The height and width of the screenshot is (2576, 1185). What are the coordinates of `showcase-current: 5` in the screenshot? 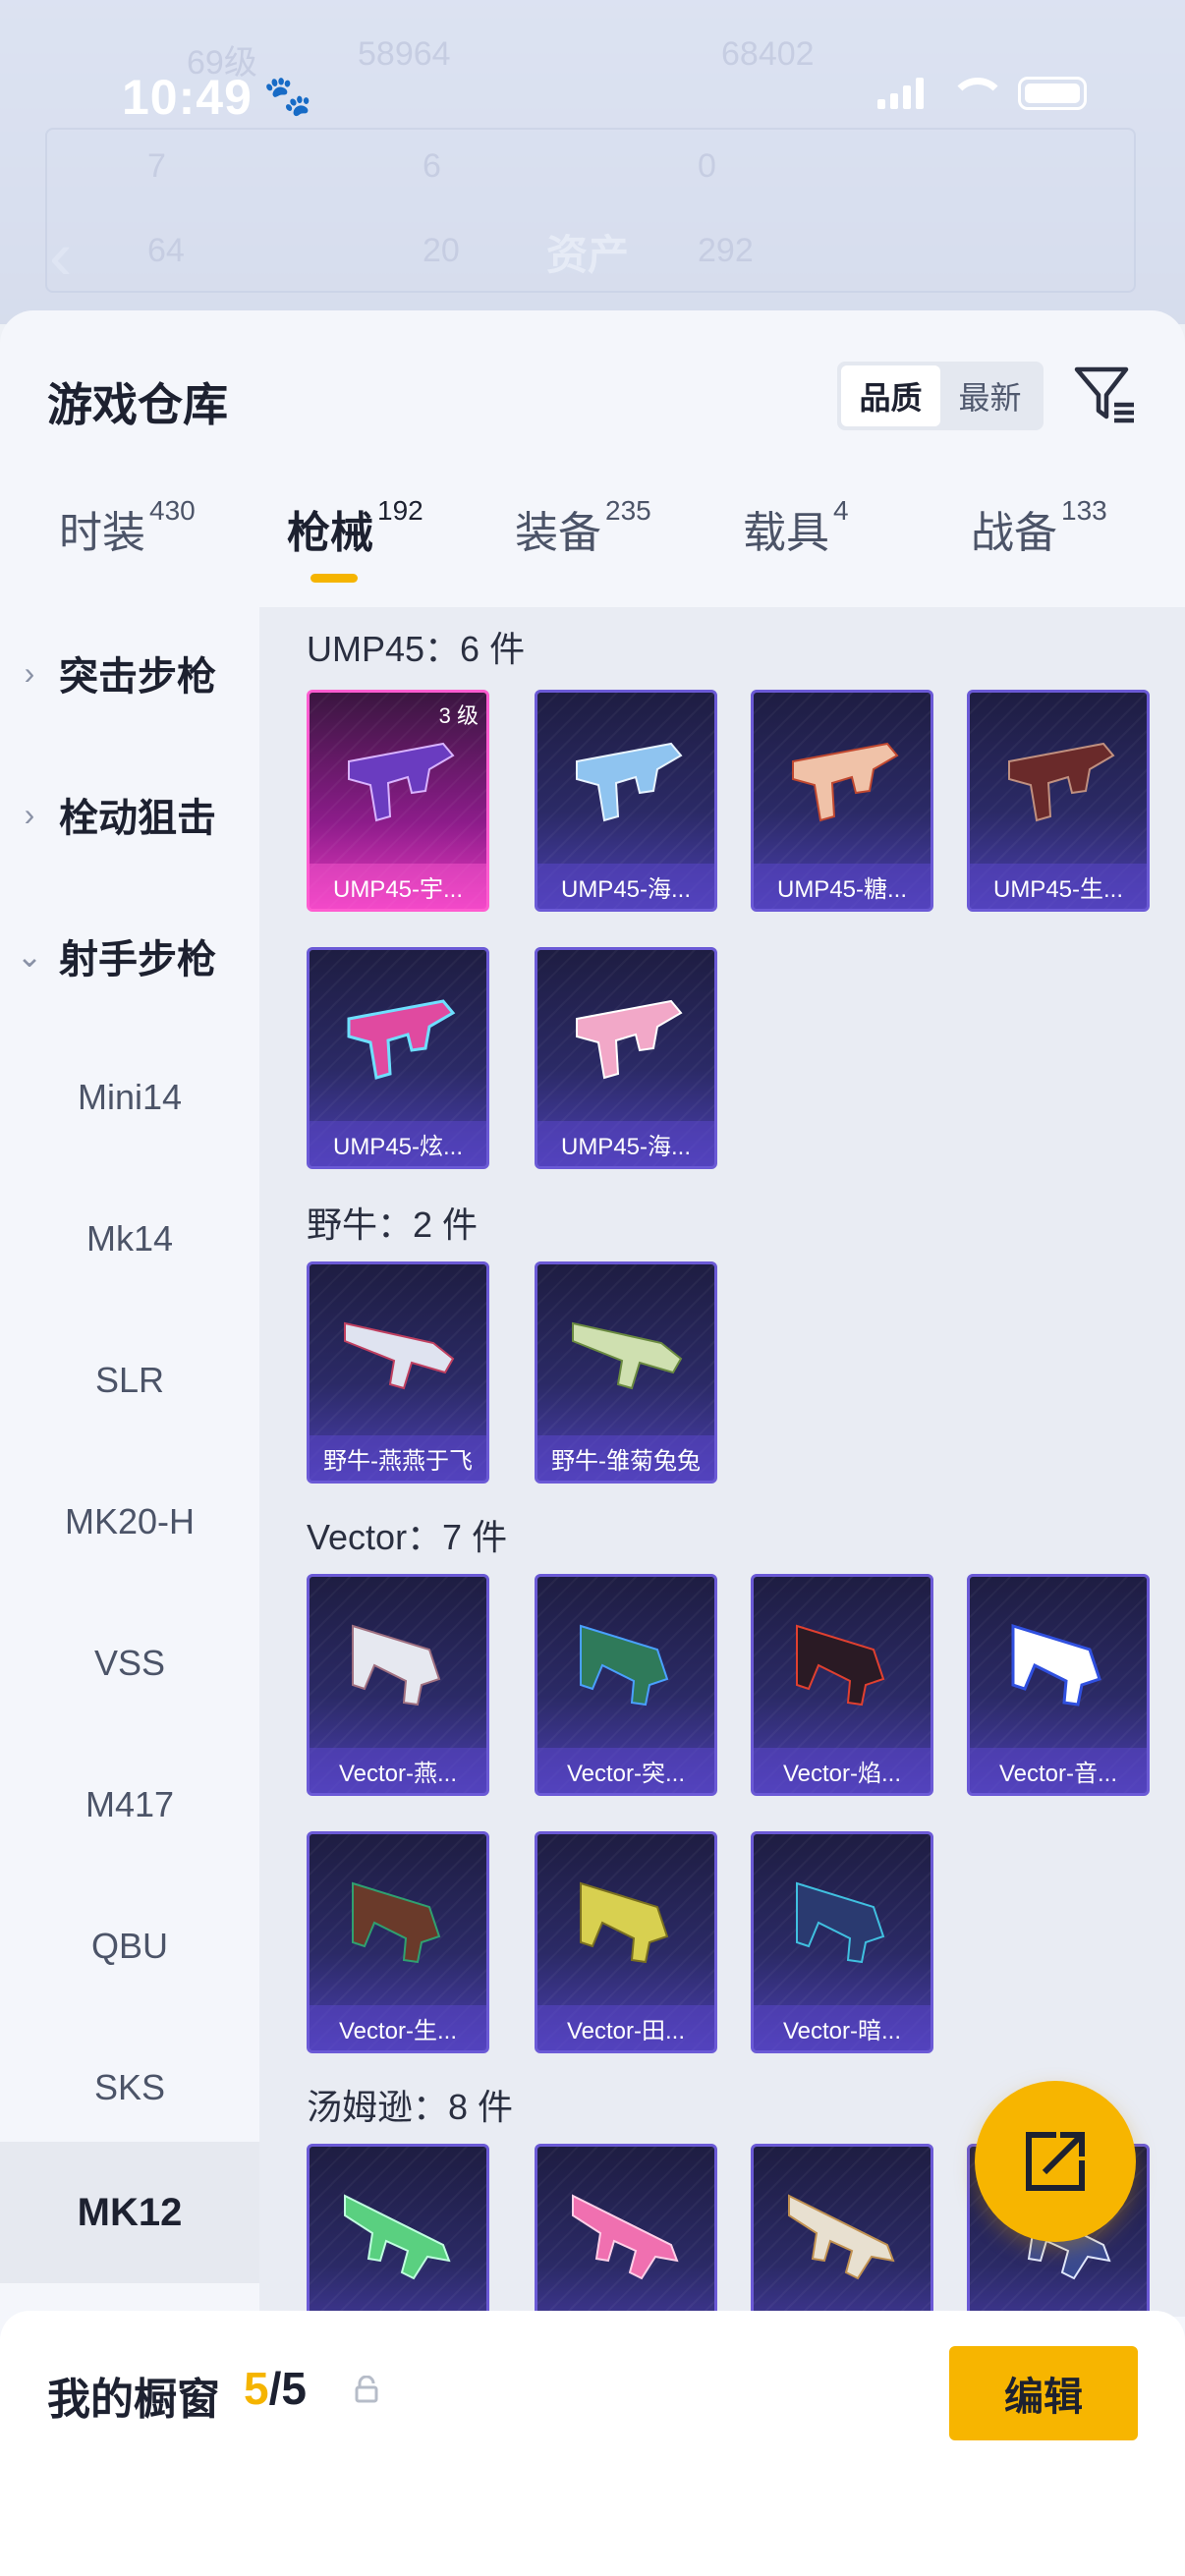 It's located at (256, 2388).